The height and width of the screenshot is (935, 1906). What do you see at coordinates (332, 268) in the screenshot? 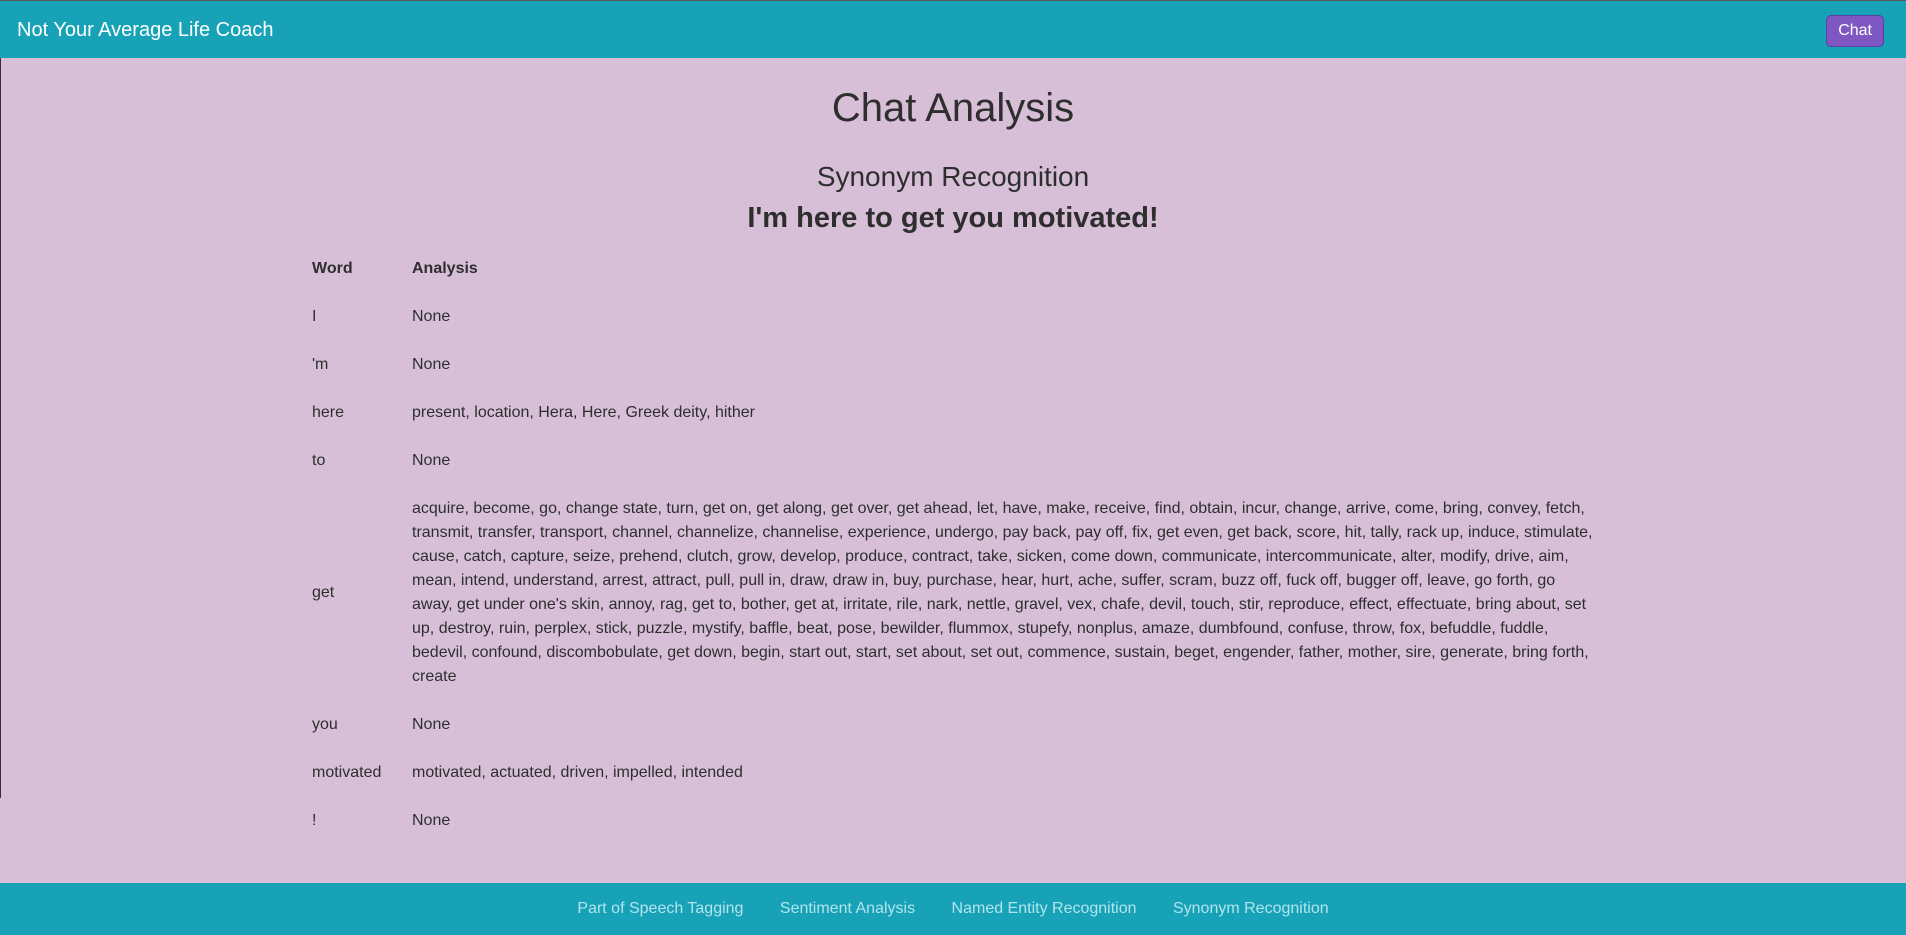
I see `column-header-word: Word` at bounding box center [332, 268].